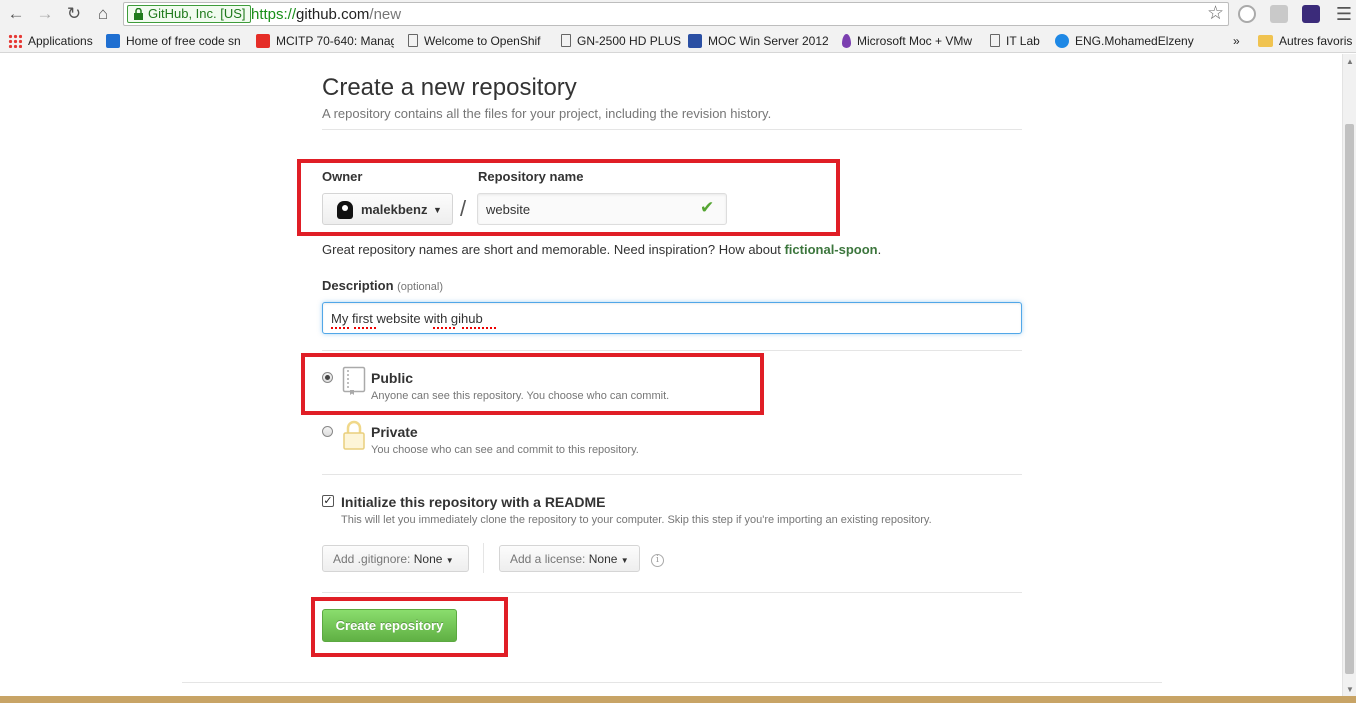  Describe the element at coordinates (483, 558) in the screenshot. I see `vertical-divider` at that location.